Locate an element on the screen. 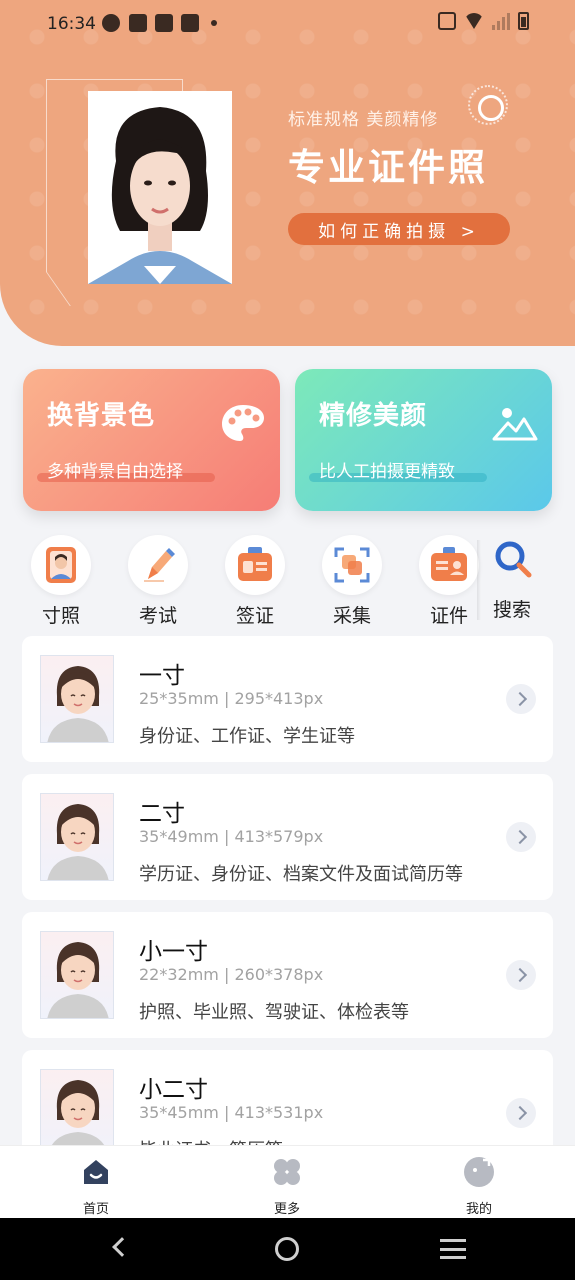 The height and width of the screenshot is (1280, 575). back-icon is located at coordinates (122, 1247).